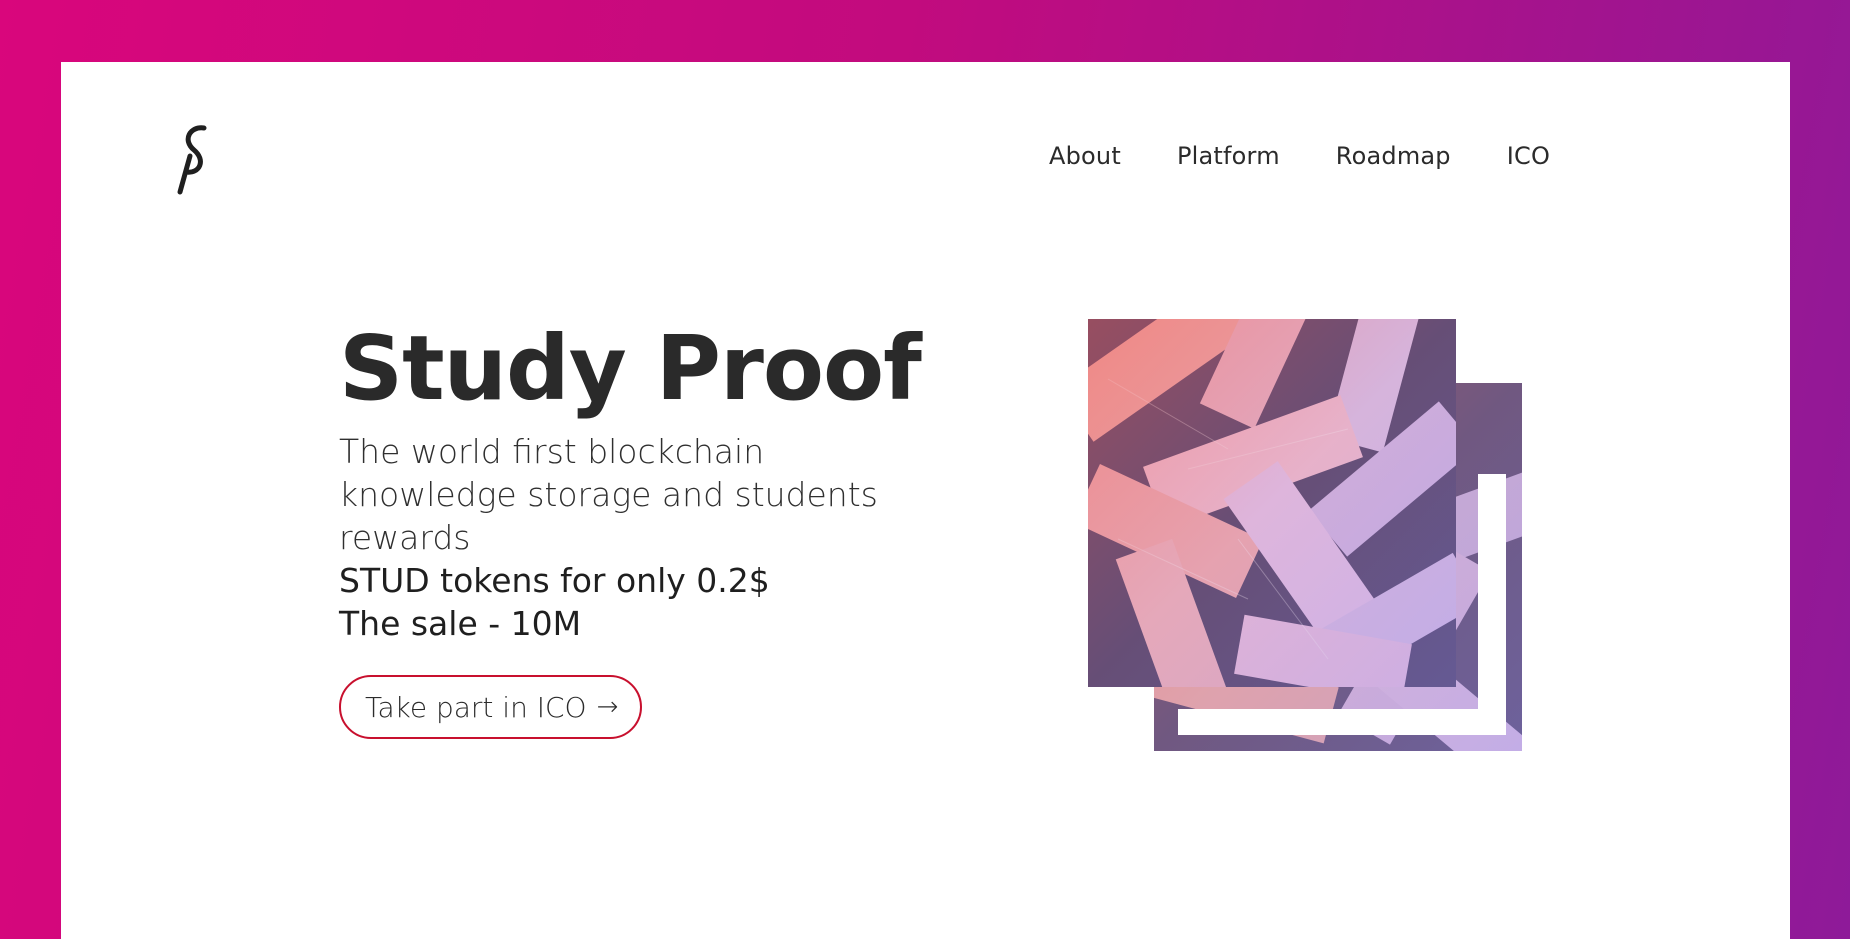  I want to click on token-price-text: STUD tokens for only 0.2$, so click(554, 580).